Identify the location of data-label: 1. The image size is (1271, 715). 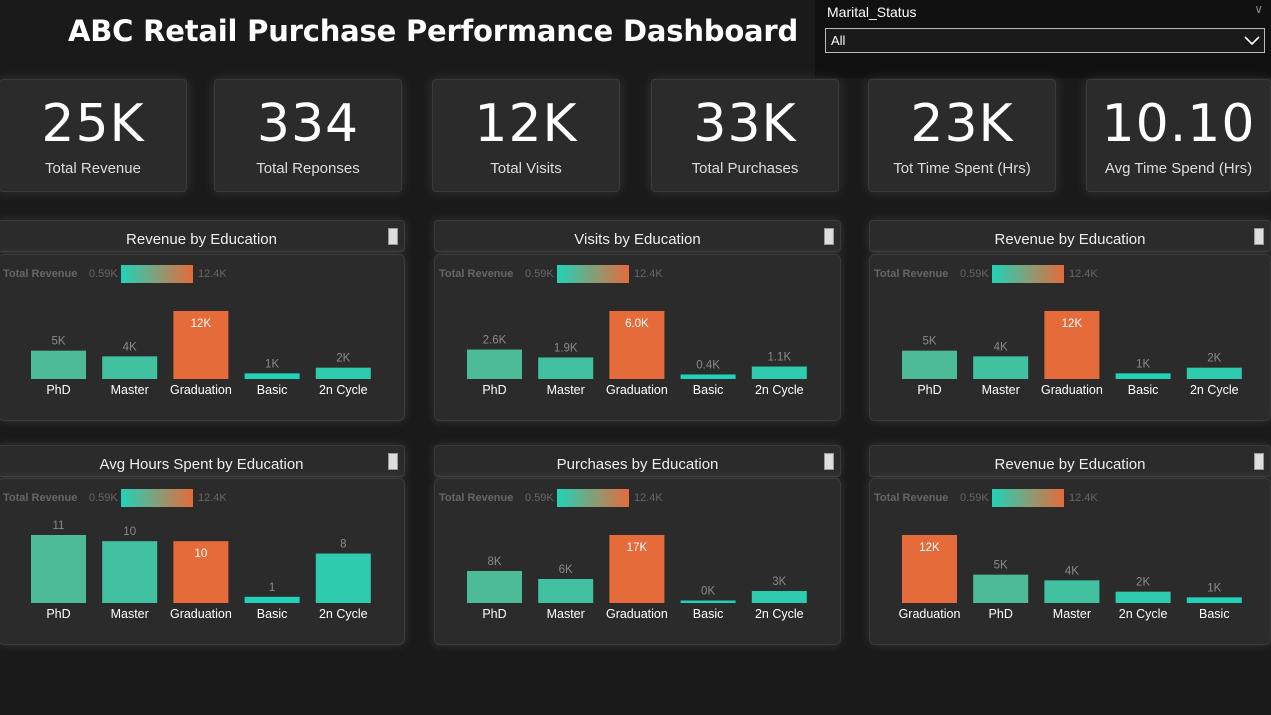
(272, 588).